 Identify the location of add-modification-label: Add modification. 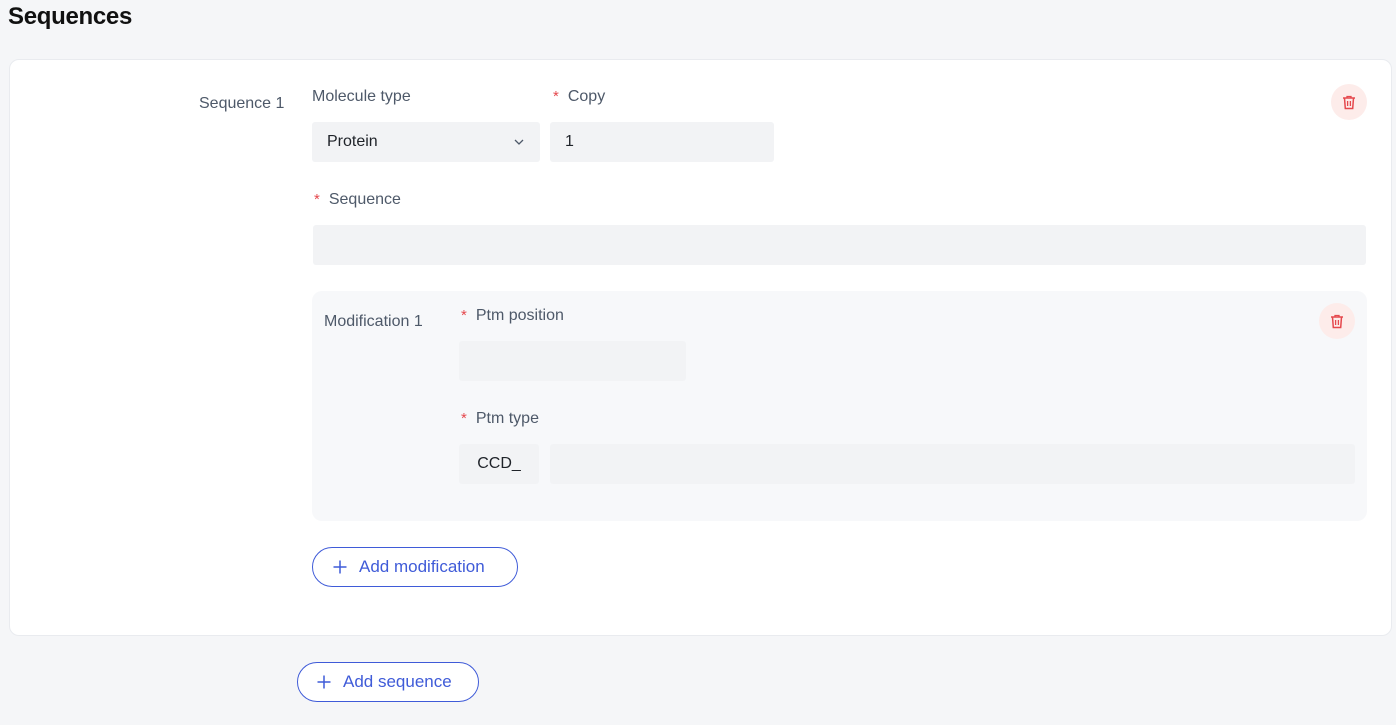
(422, 566).